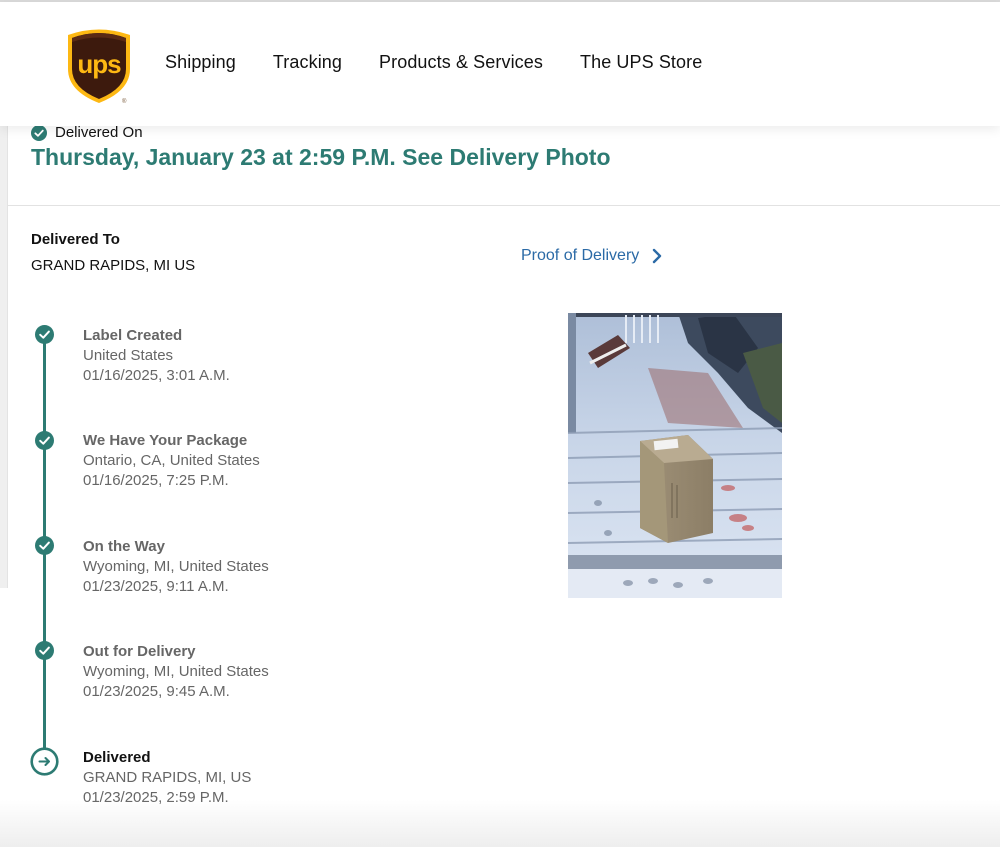 The image size is (1000, 847). I want to click on delivery-status: Delivered On, so click(87, 132).